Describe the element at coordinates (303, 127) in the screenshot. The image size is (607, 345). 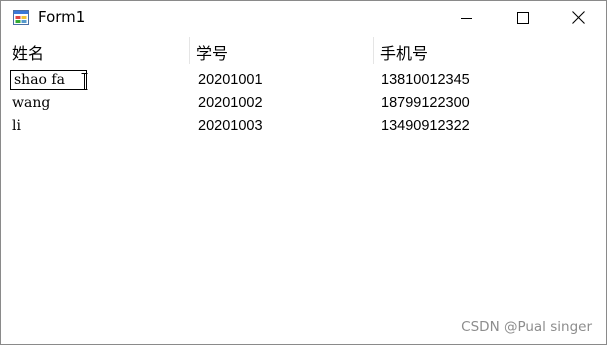
I see `table-row: li 20201003 13490912322` at that location.